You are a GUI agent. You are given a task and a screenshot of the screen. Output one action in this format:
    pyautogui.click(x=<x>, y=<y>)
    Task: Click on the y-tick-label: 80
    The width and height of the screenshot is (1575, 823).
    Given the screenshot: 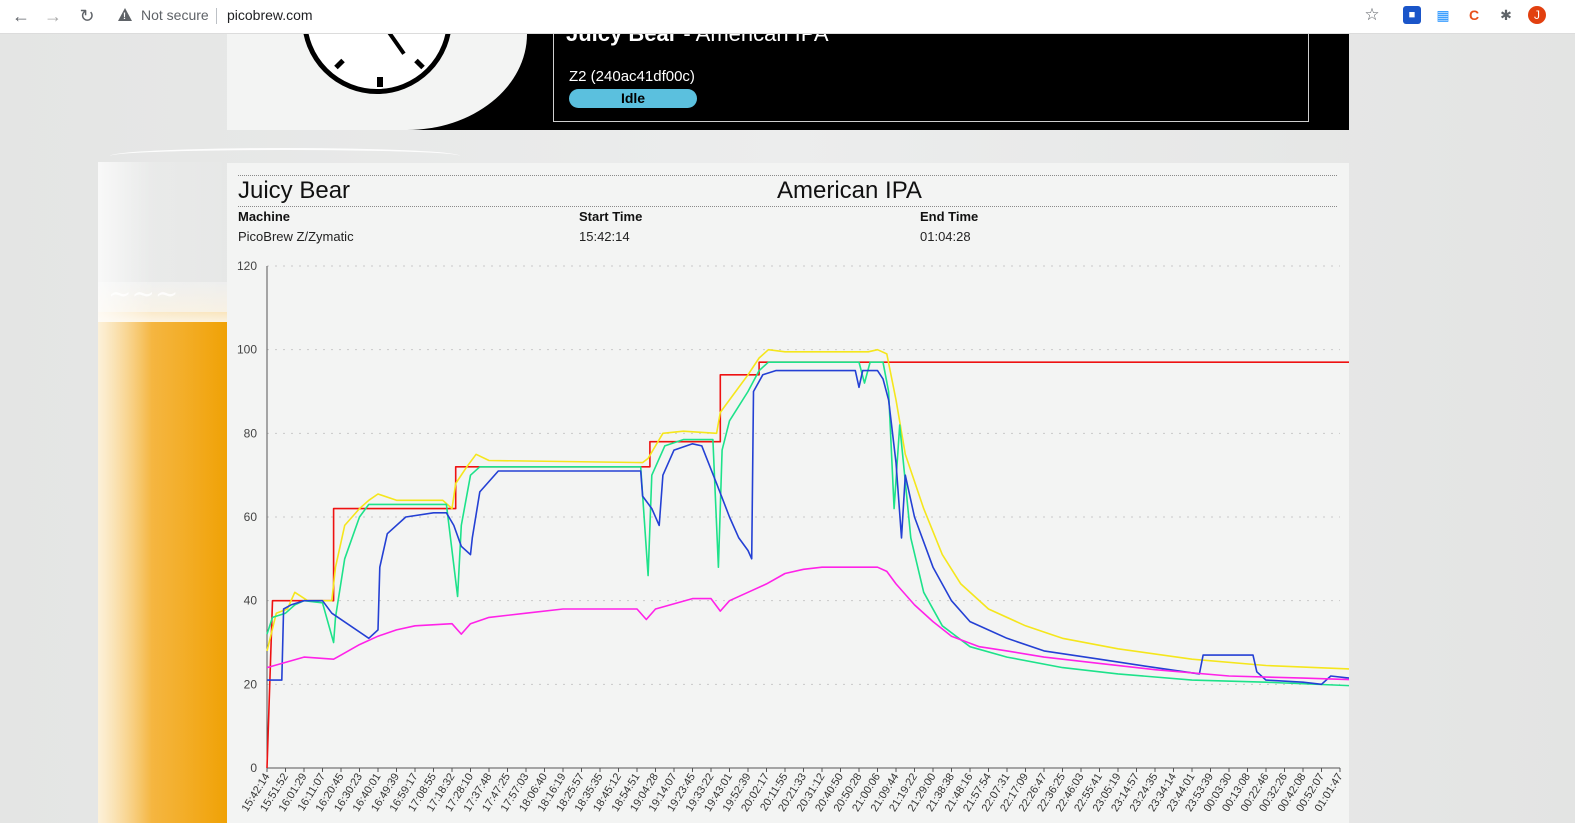 What is the action you would take?
    pyautogui.click(x=251, y=433)
    